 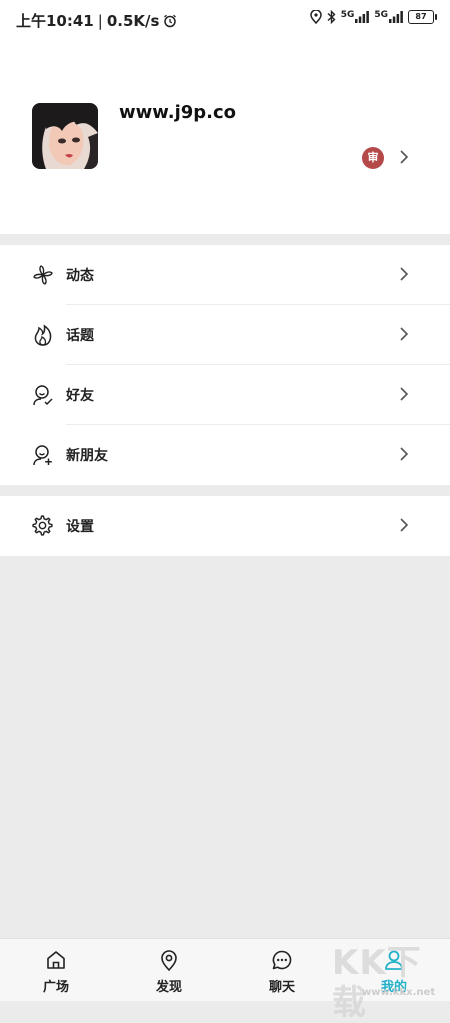 I want to click on status-left: 上午10:41 | 0.5K/s, so click(x=96, y=20).